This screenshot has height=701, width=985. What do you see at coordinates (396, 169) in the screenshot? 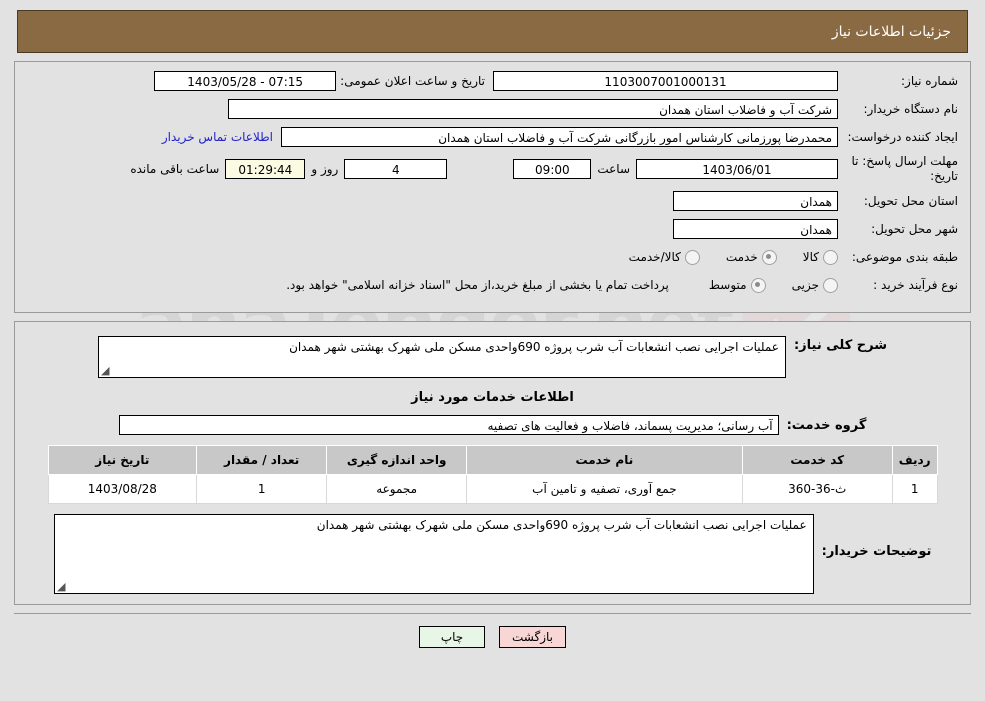
I see `remaining-days-value: 4` at bounding box center [396, 169].